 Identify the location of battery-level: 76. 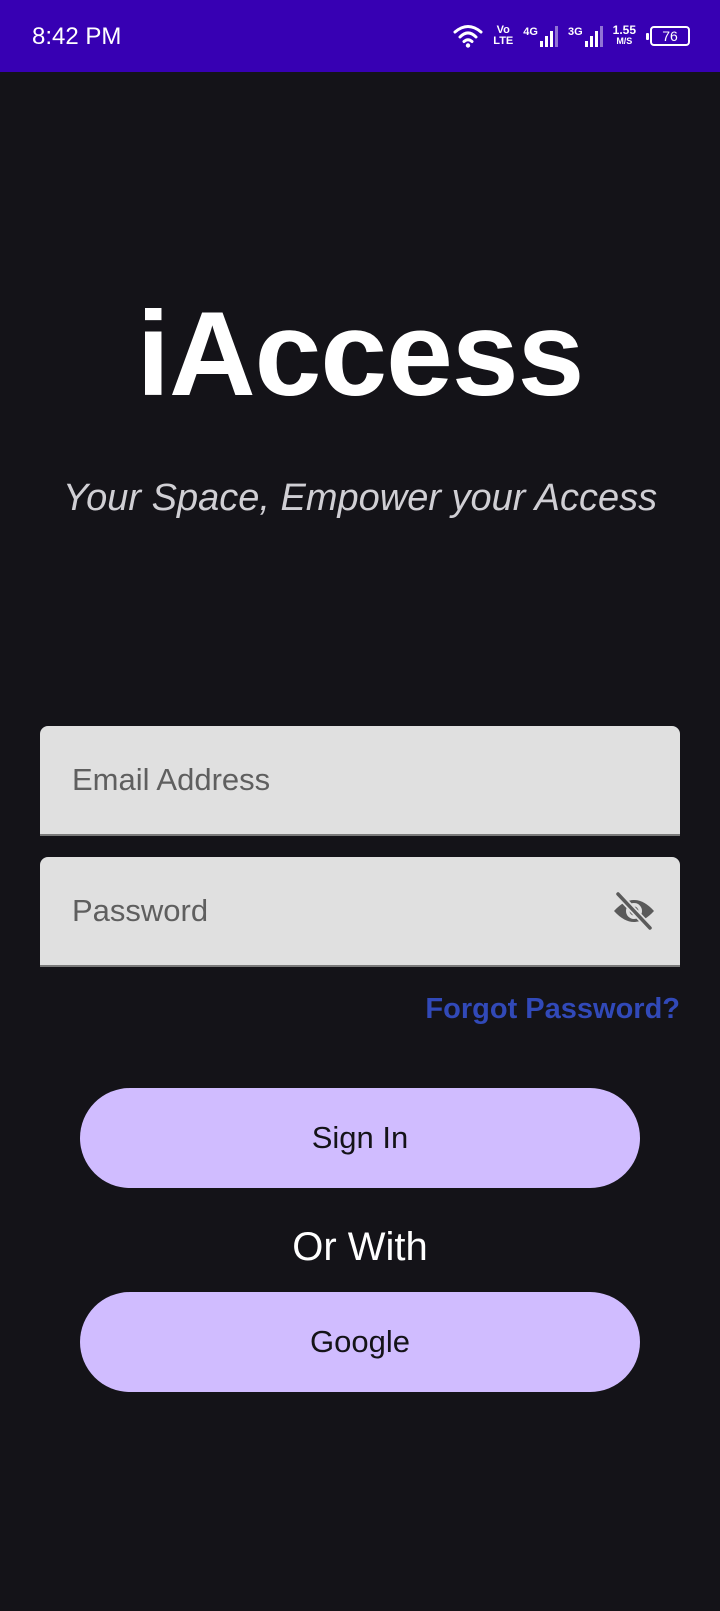
(670, 36).